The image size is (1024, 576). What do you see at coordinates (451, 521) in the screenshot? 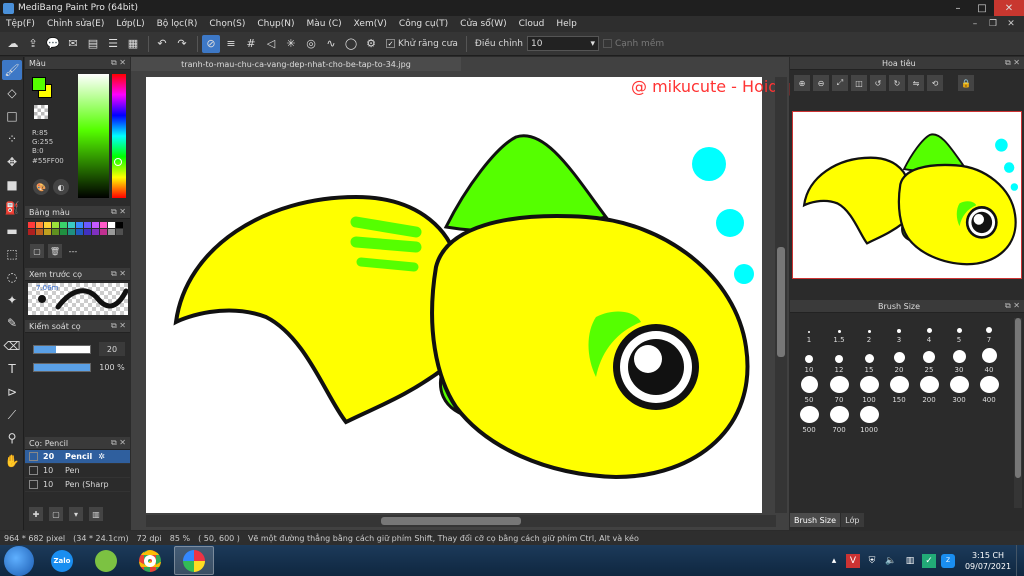
I see `horizontal-scroll-thumb` at bounding box center [451, 521].